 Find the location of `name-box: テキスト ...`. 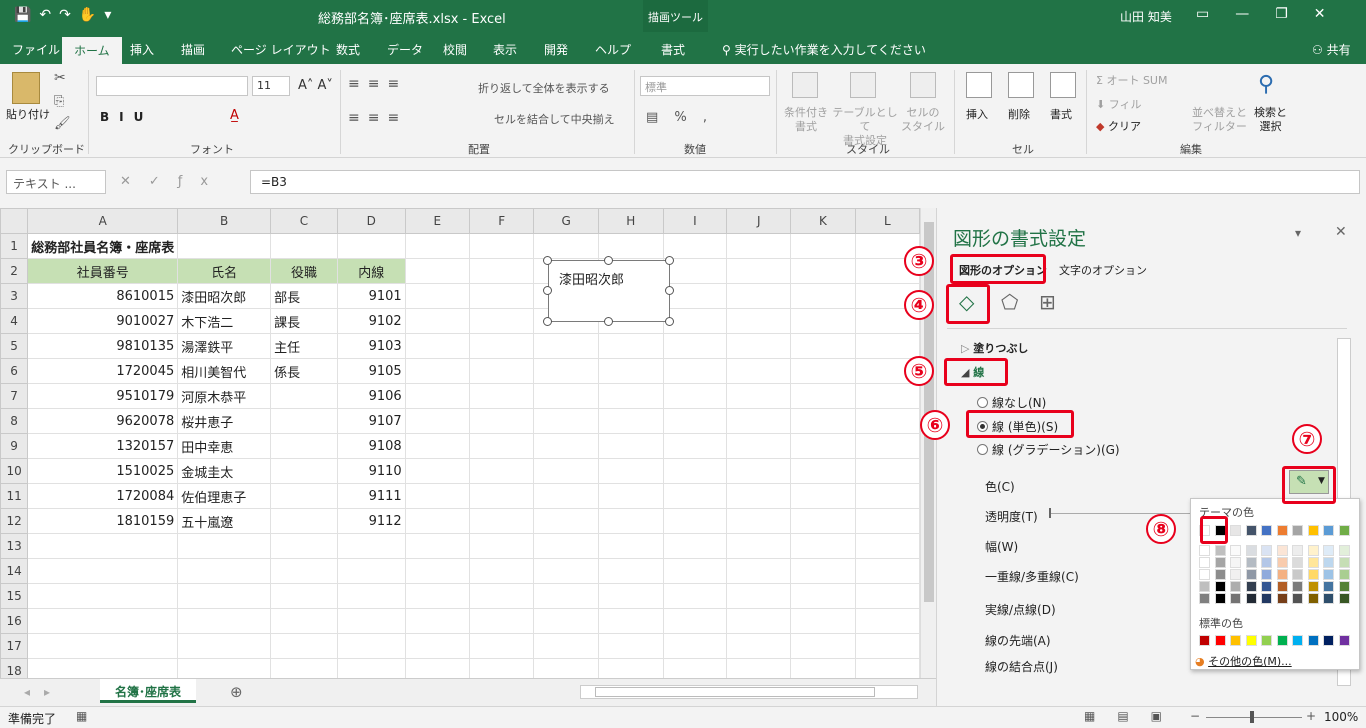

name-box: テキスト ... is located at coordinates (56, 182).